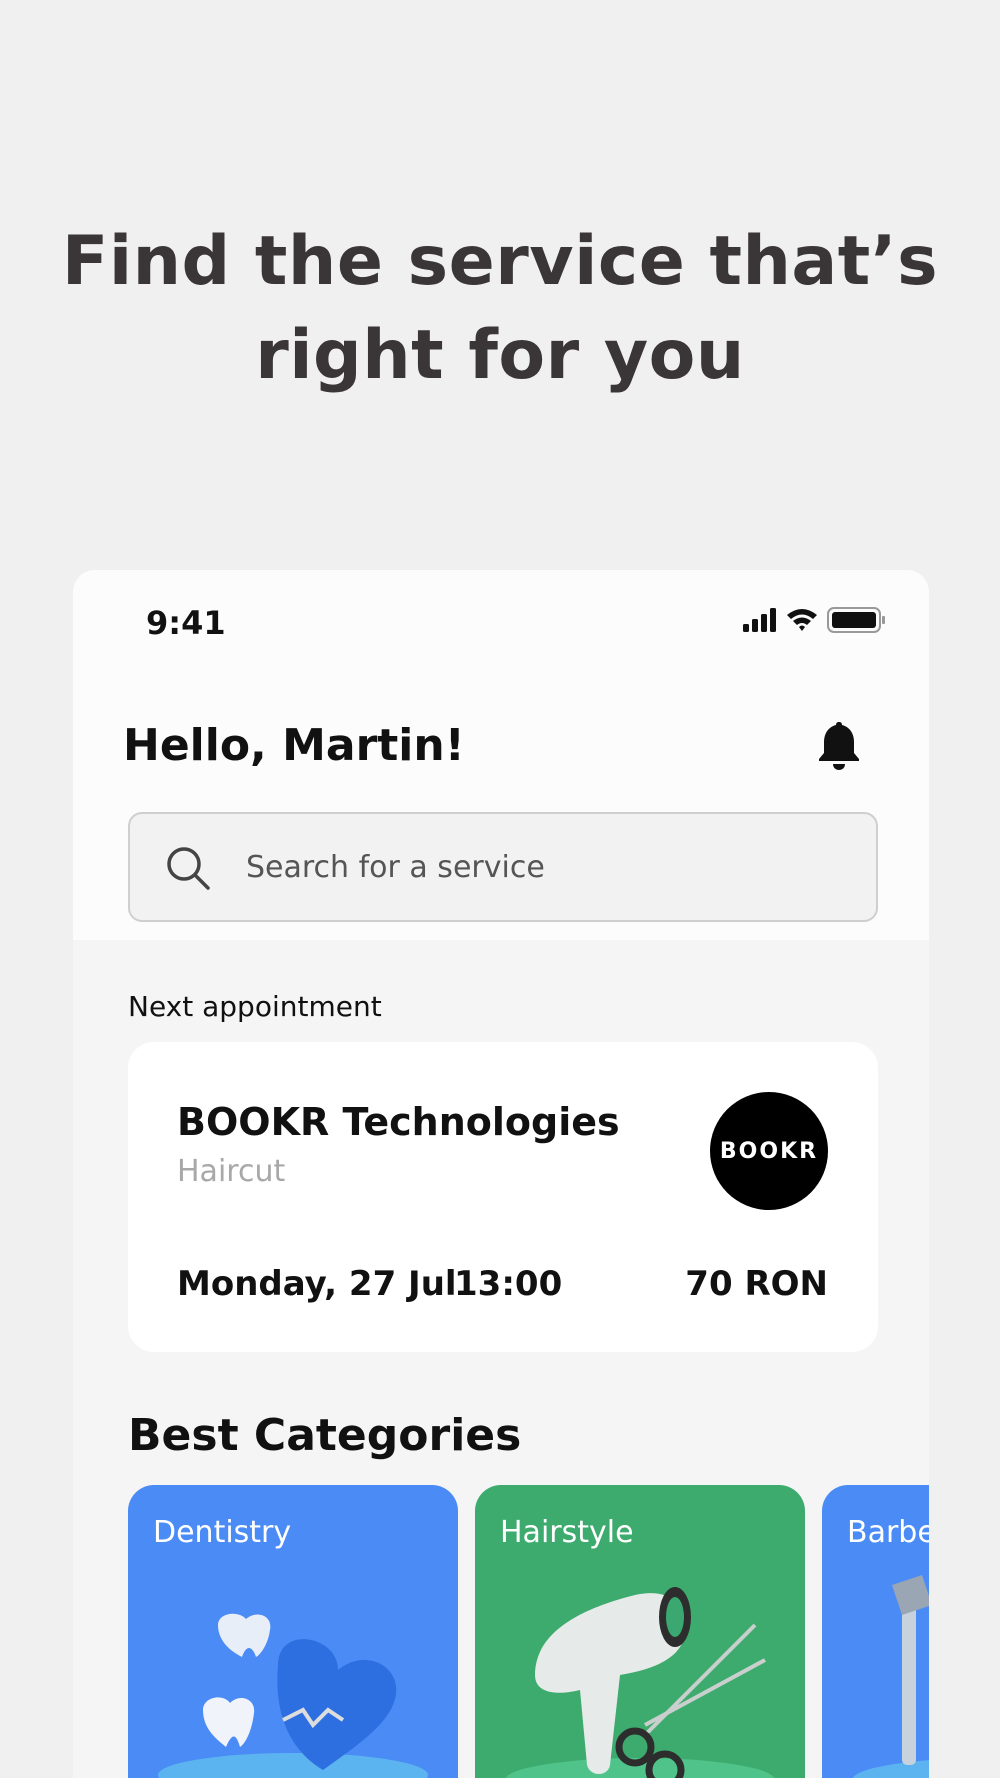 This screenshot has width=1000, height=1778. Describe the element at coordinates (294, 745) in the screenshot. I see `greeting: Hello, Martin!` at that location.